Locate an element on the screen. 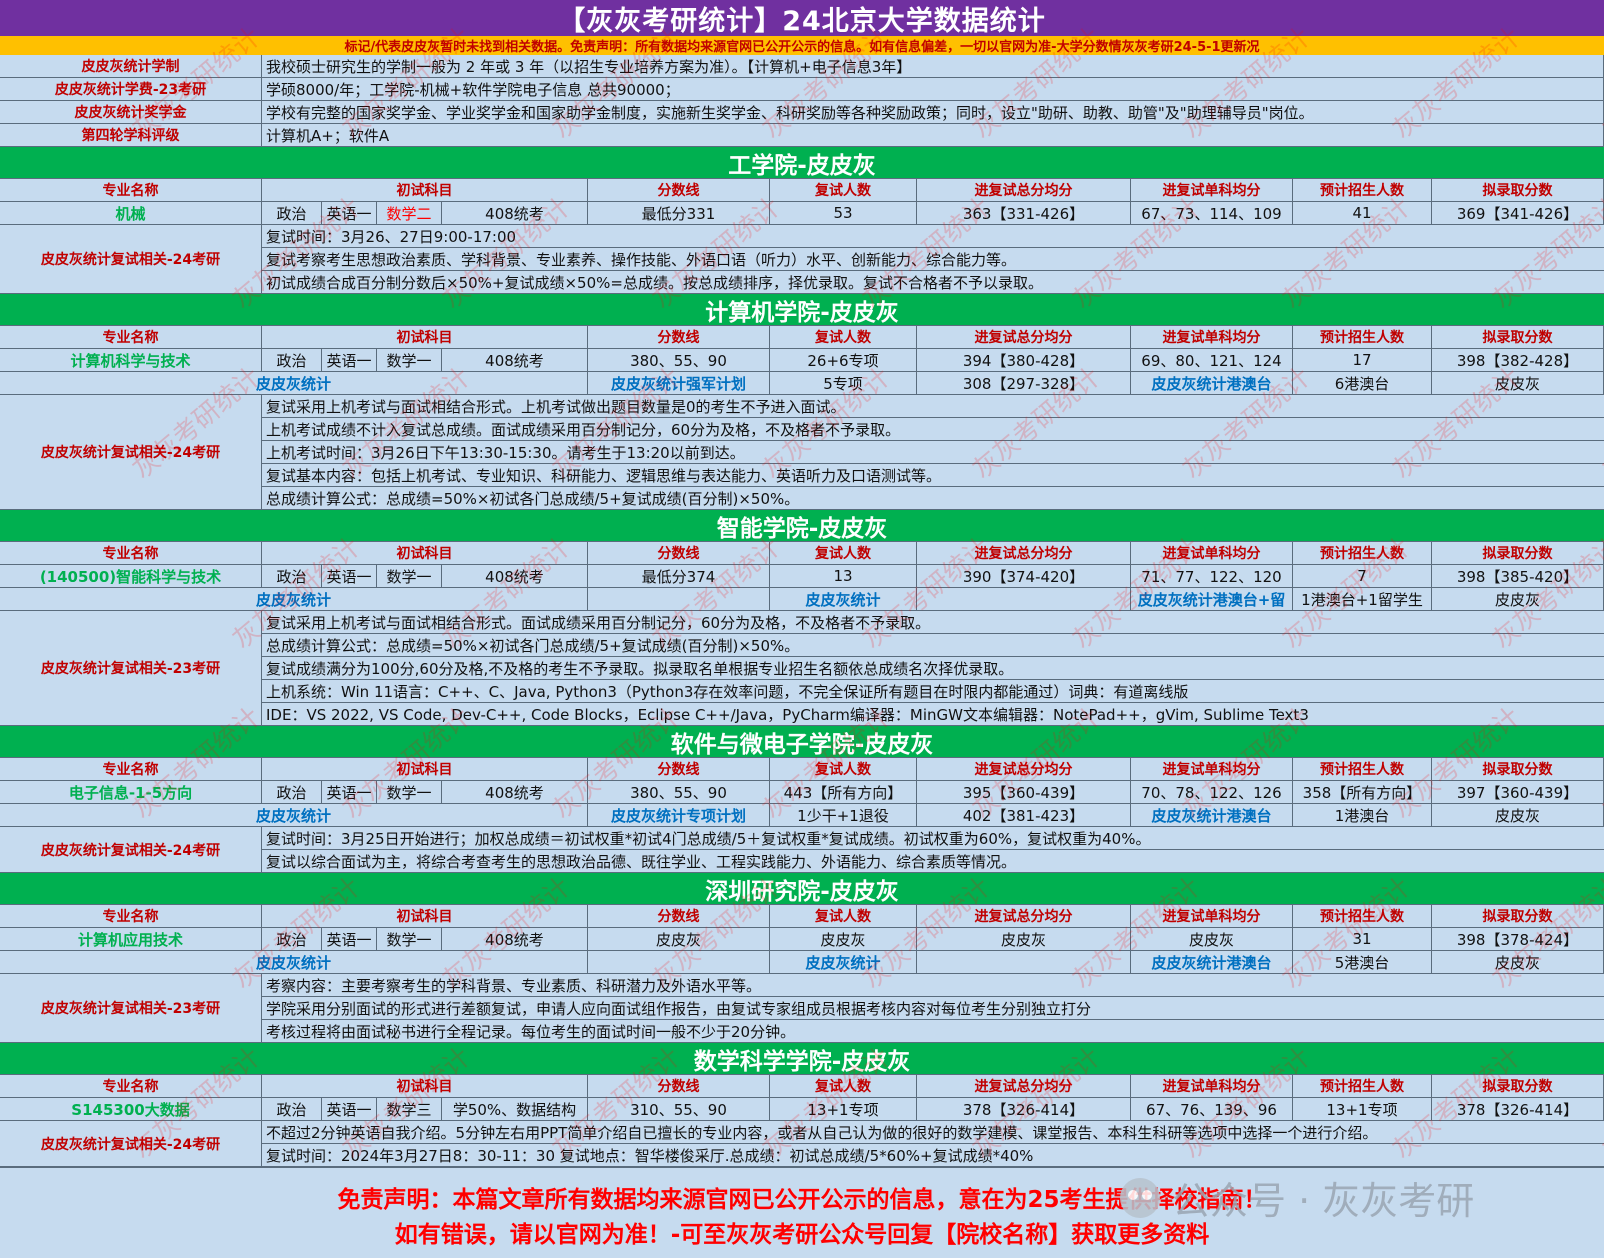 This screenshot has width=1604, height=1258. special-score is located at coordinates (1024, 599).